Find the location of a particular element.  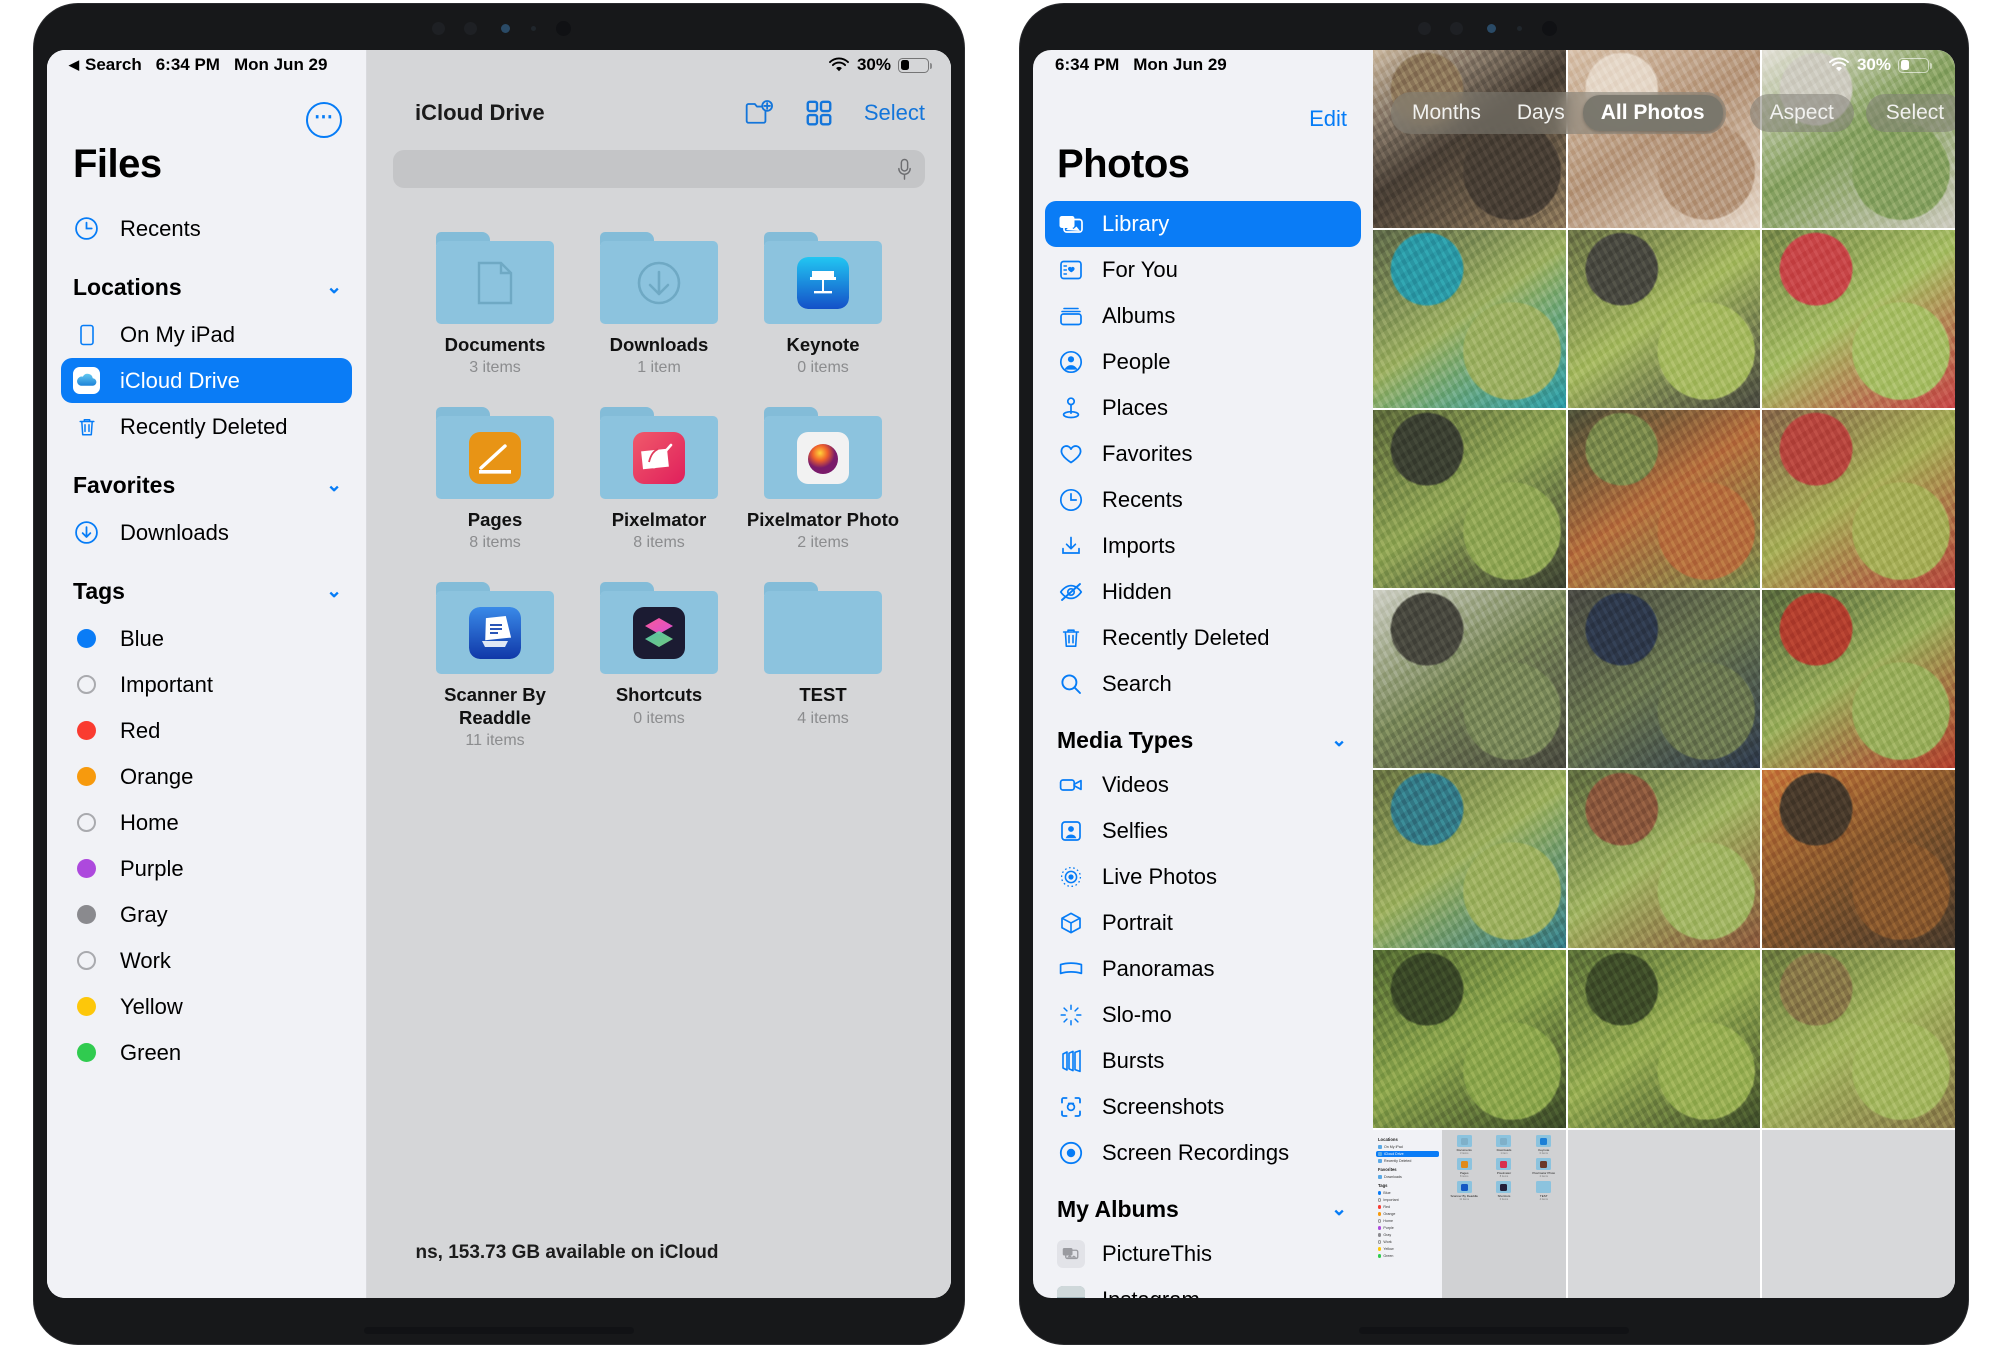

sidebar-group-favorites: Favorites ⌄ is located at coordinates (206, 479).